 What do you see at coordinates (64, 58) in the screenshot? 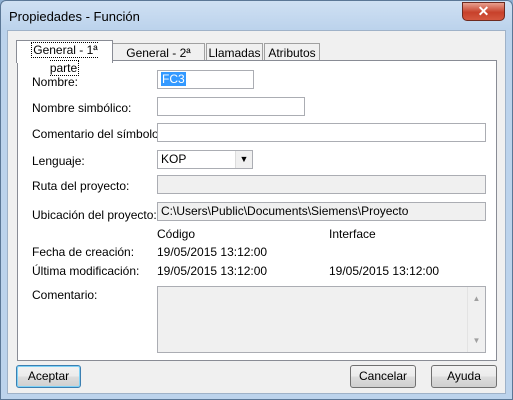
I see `tab-general-1: General - 1ª parte` at bounding box center [64, 58].